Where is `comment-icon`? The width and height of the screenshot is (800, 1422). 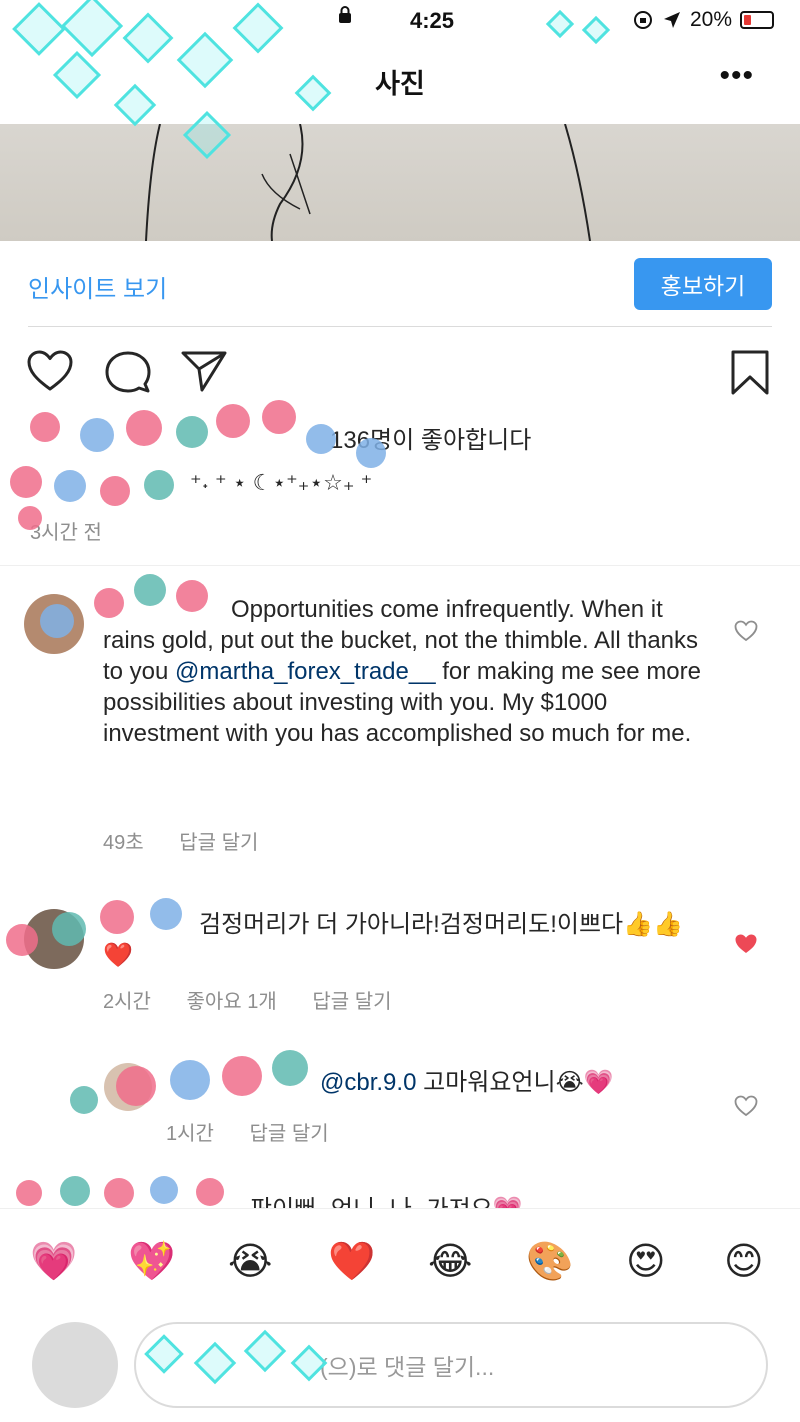
comment-icon is located at coordinates (128, 372).